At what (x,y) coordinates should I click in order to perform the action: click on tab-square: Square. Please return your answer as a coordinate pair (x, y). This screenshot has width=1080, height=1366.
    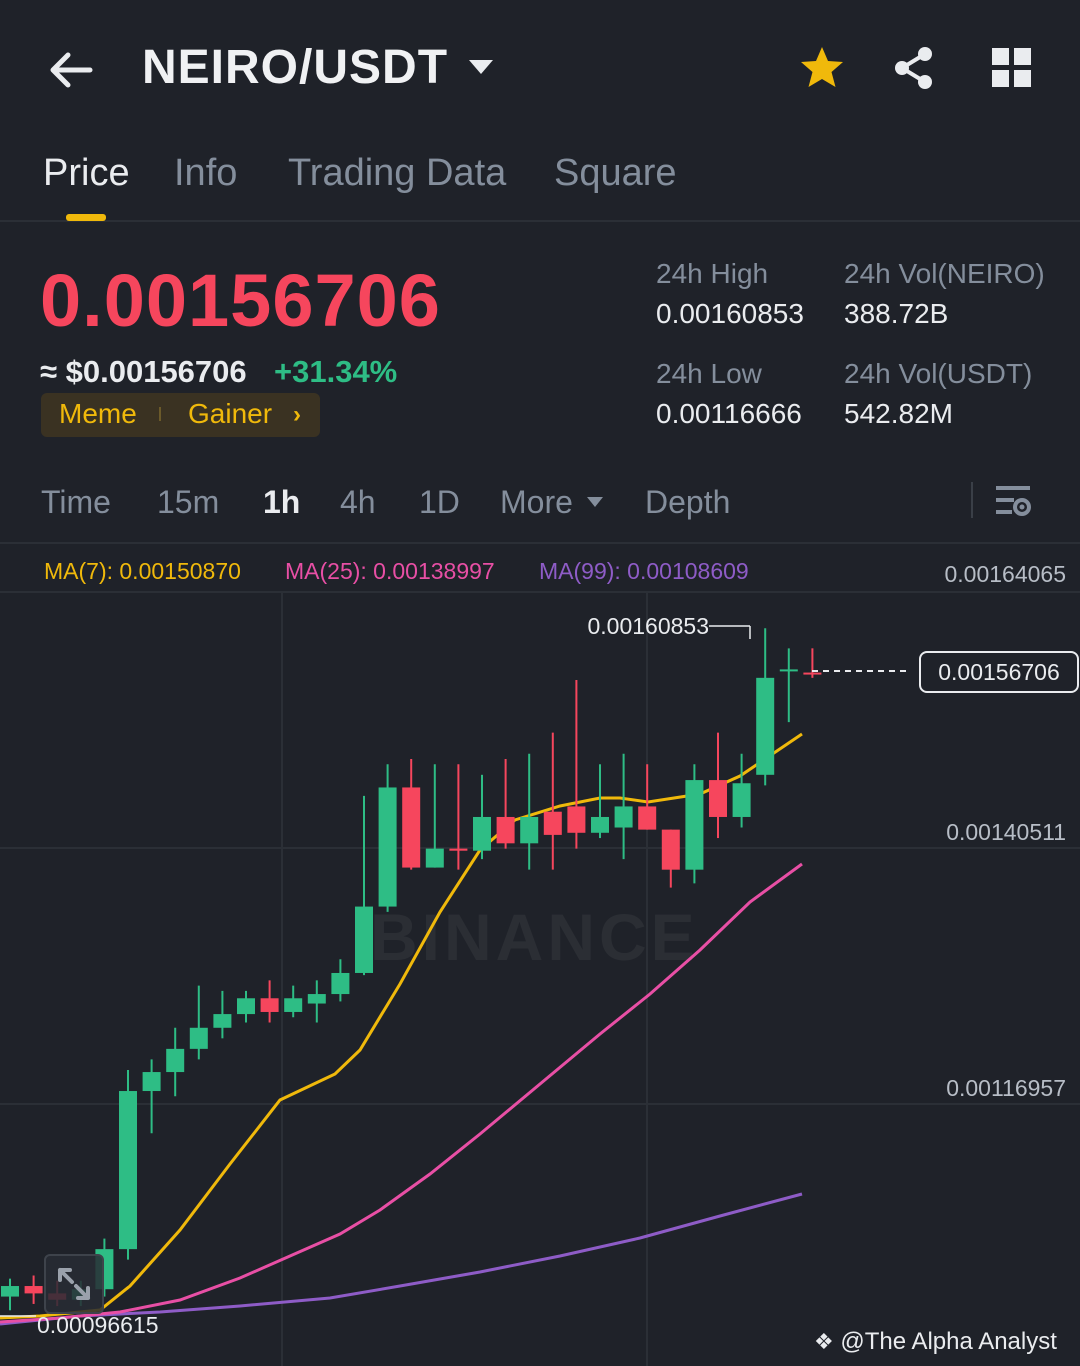
    Looking at the image, I should click on (615, 173).